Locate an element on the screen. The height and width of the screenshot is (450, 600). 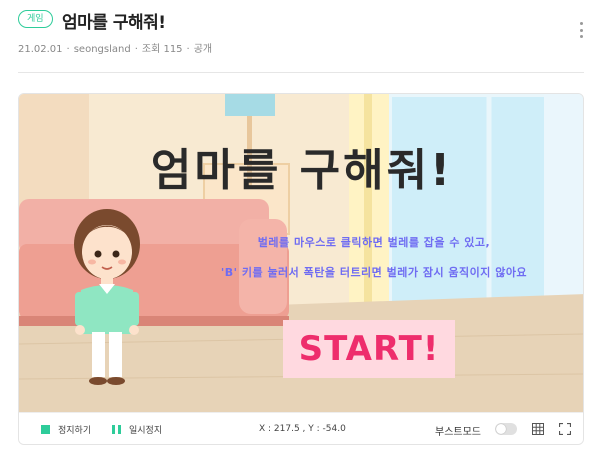
pause-button: 일시정지 is located at coordinates (137, 429).